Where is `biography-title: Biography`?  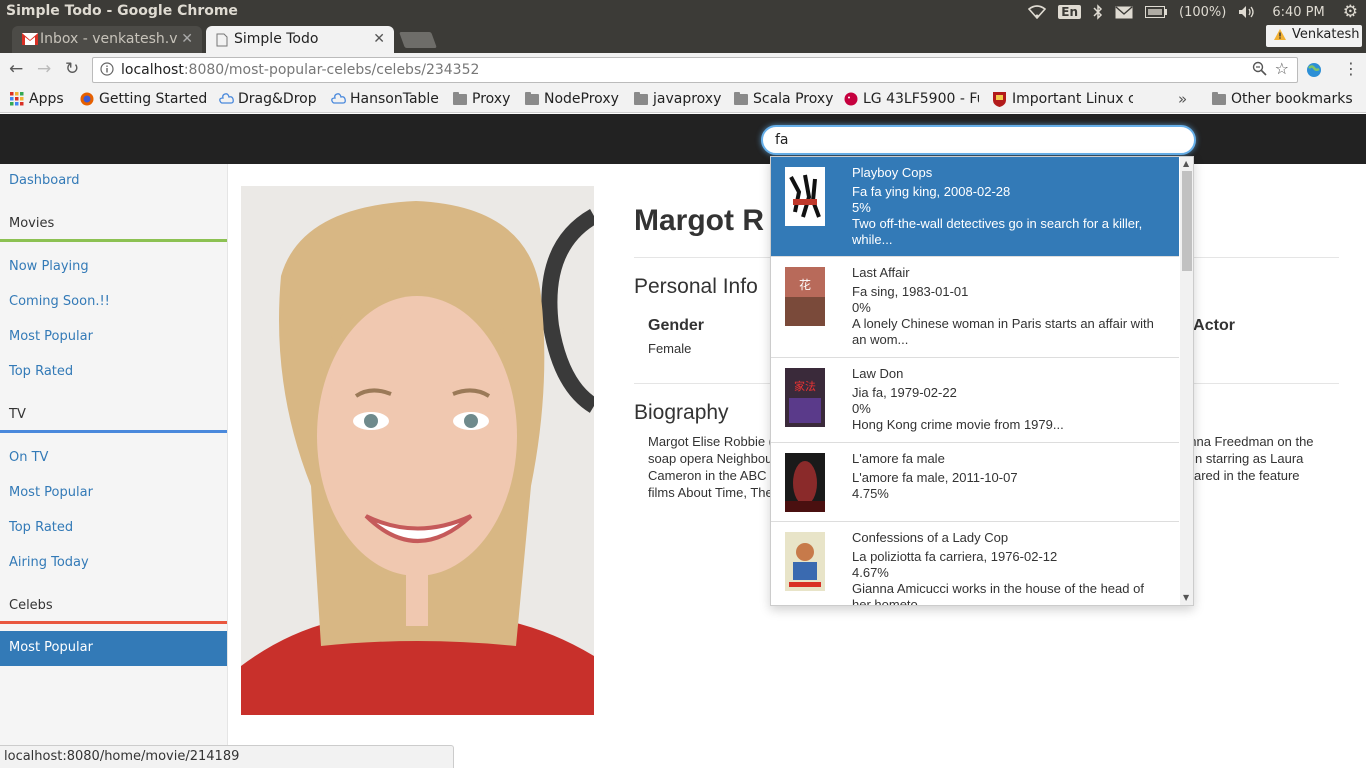 biography-title: Biography is located at coordinates (681, 412).